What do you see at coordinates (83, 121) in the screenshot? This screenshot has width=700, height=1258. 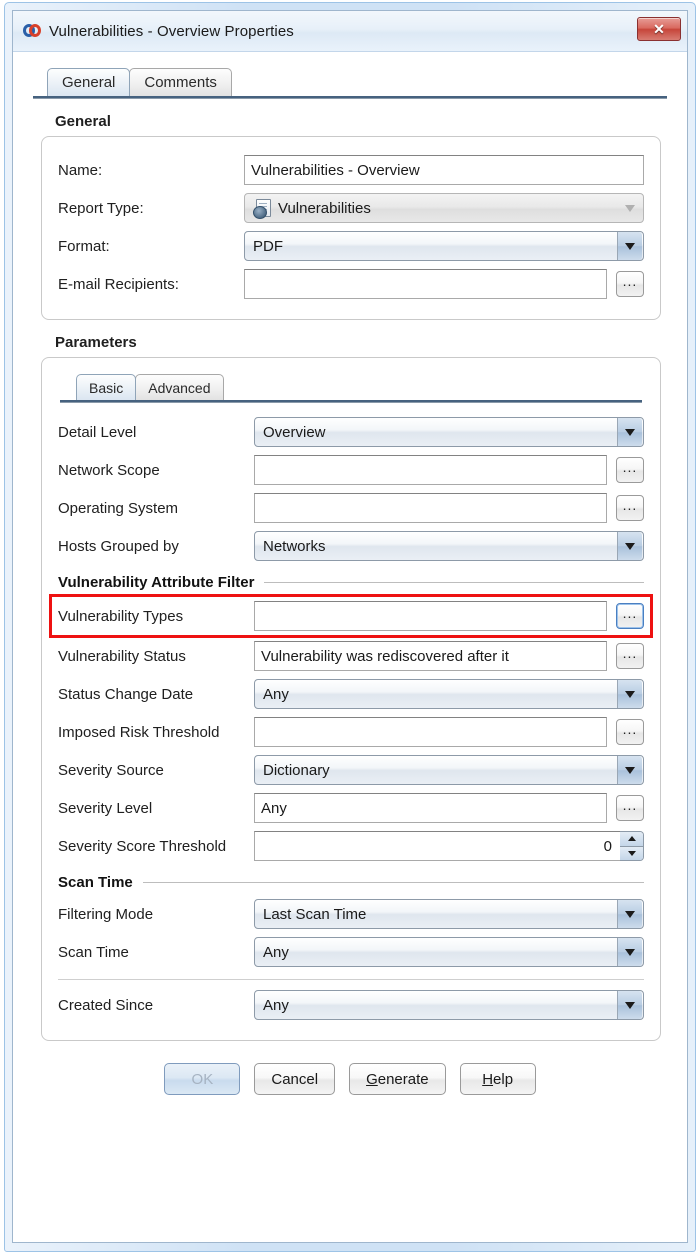 I see `general-group-label: General` at bounding box center [83, 121].